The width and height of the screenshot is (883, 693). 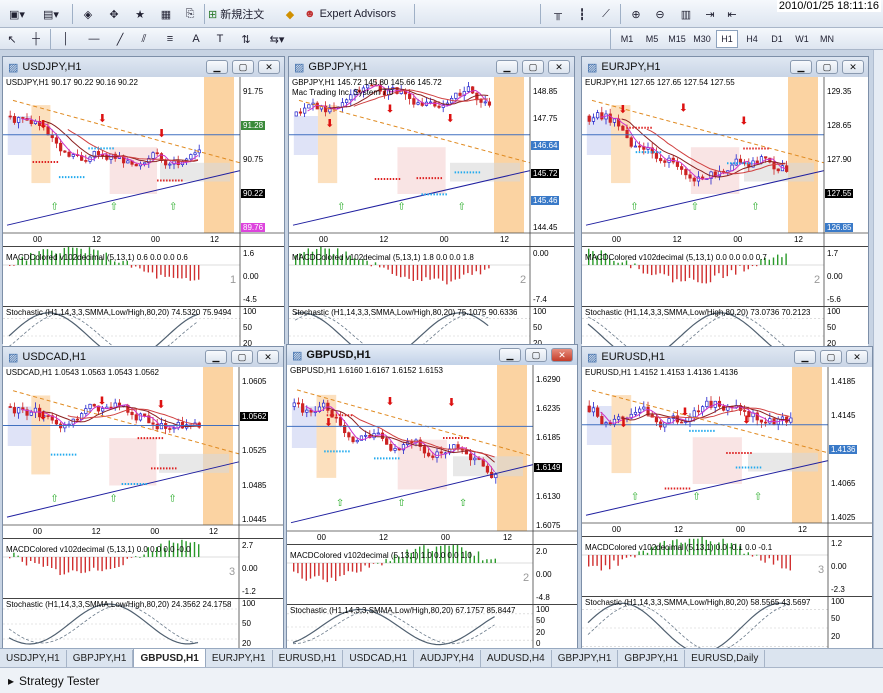 What do you see at coordinates (447, 658) in the screenshot?
I see `chart-tab: AUDJPY,H4` at bounding box center [447, 658].